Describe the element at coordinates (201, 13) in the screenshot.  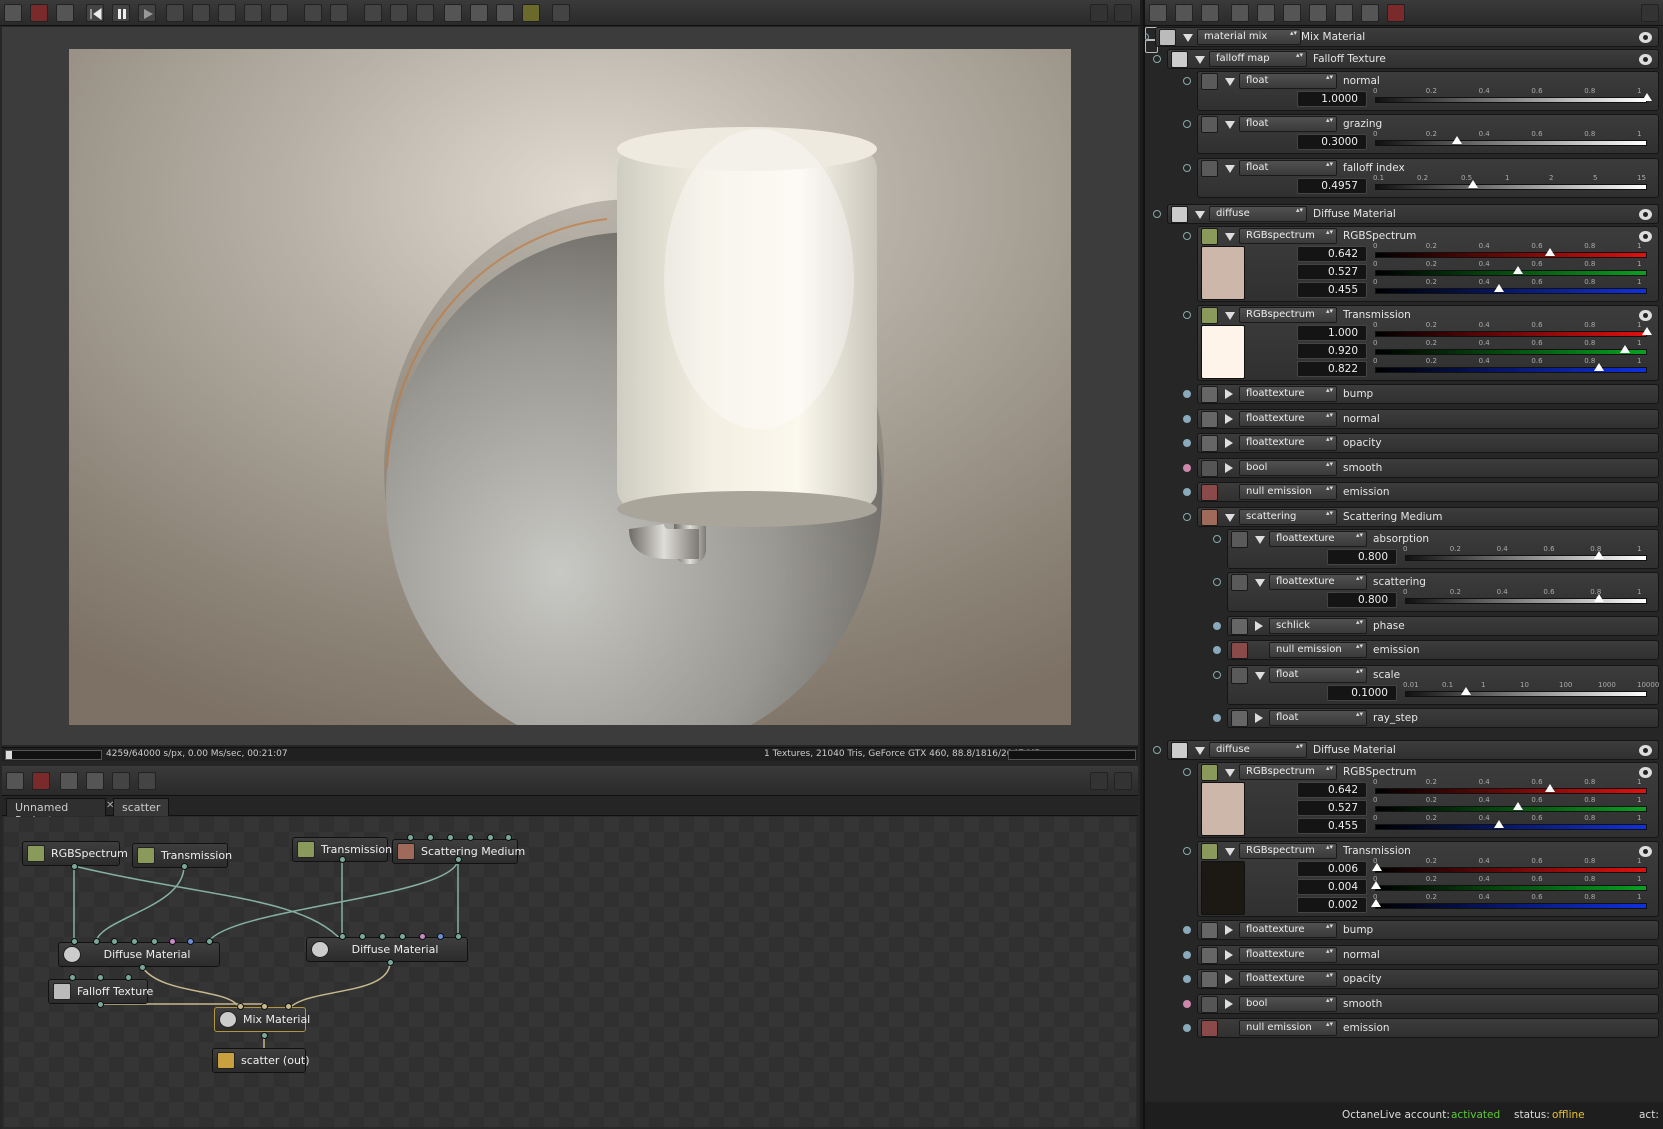
I see `region-icon` at that location.